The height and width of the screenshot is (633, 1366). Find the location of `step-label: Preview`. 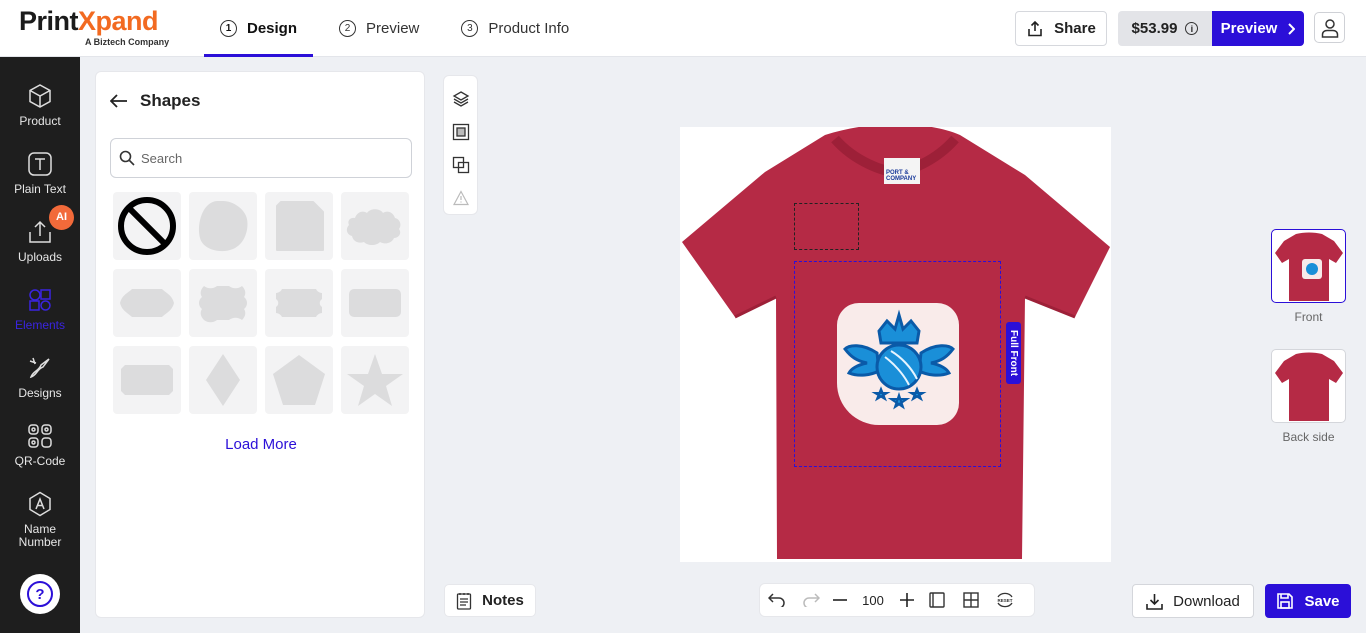

step-label: Preview is located at coordinates (393, 28).